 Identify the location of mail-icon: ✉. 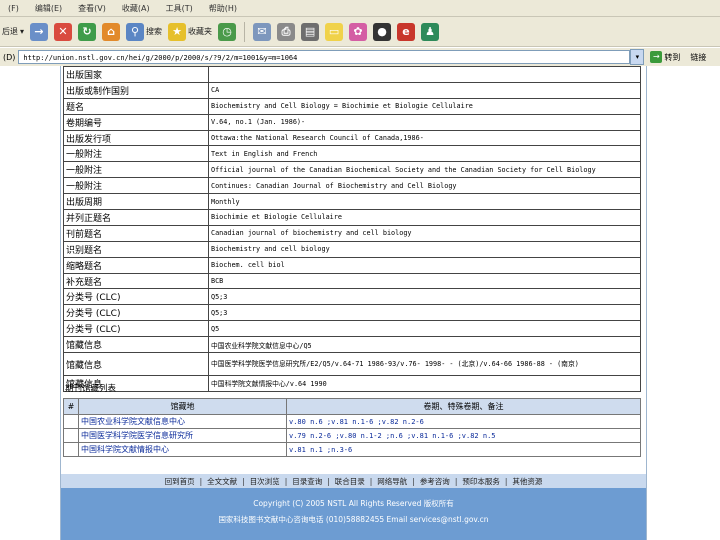
(262, 31).